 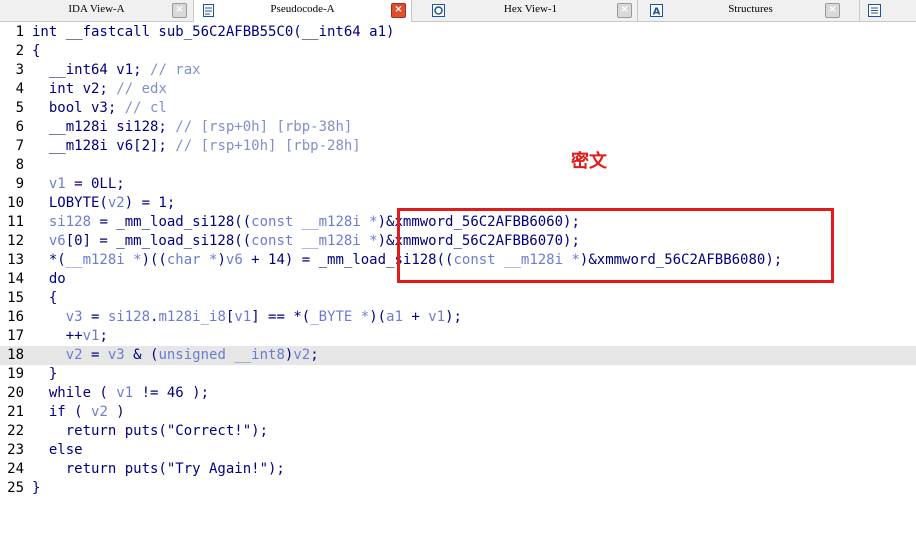 I want to click on code-line: 4 int v2; // edx, so click(x=458, y=89).